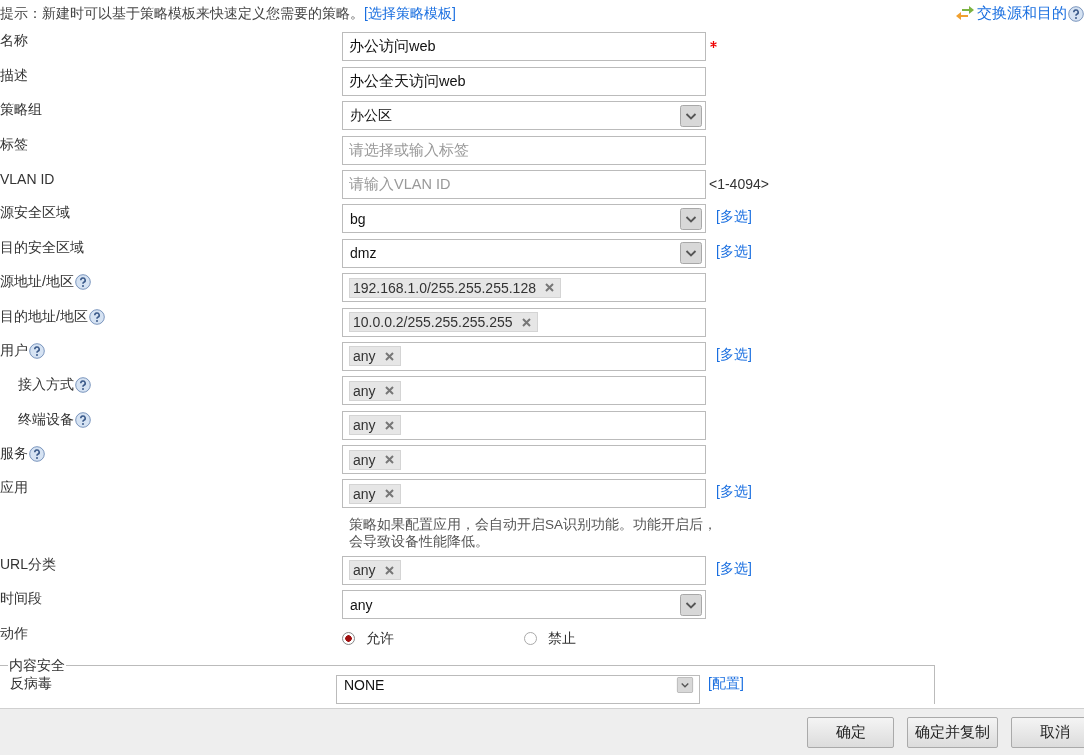 The height and width of the screenshot is (755, 1084). What do you see at coordinates (42, 247) in the screenshot?
I see `field-label: 目的安全区域` at bounding box center [42, 247].